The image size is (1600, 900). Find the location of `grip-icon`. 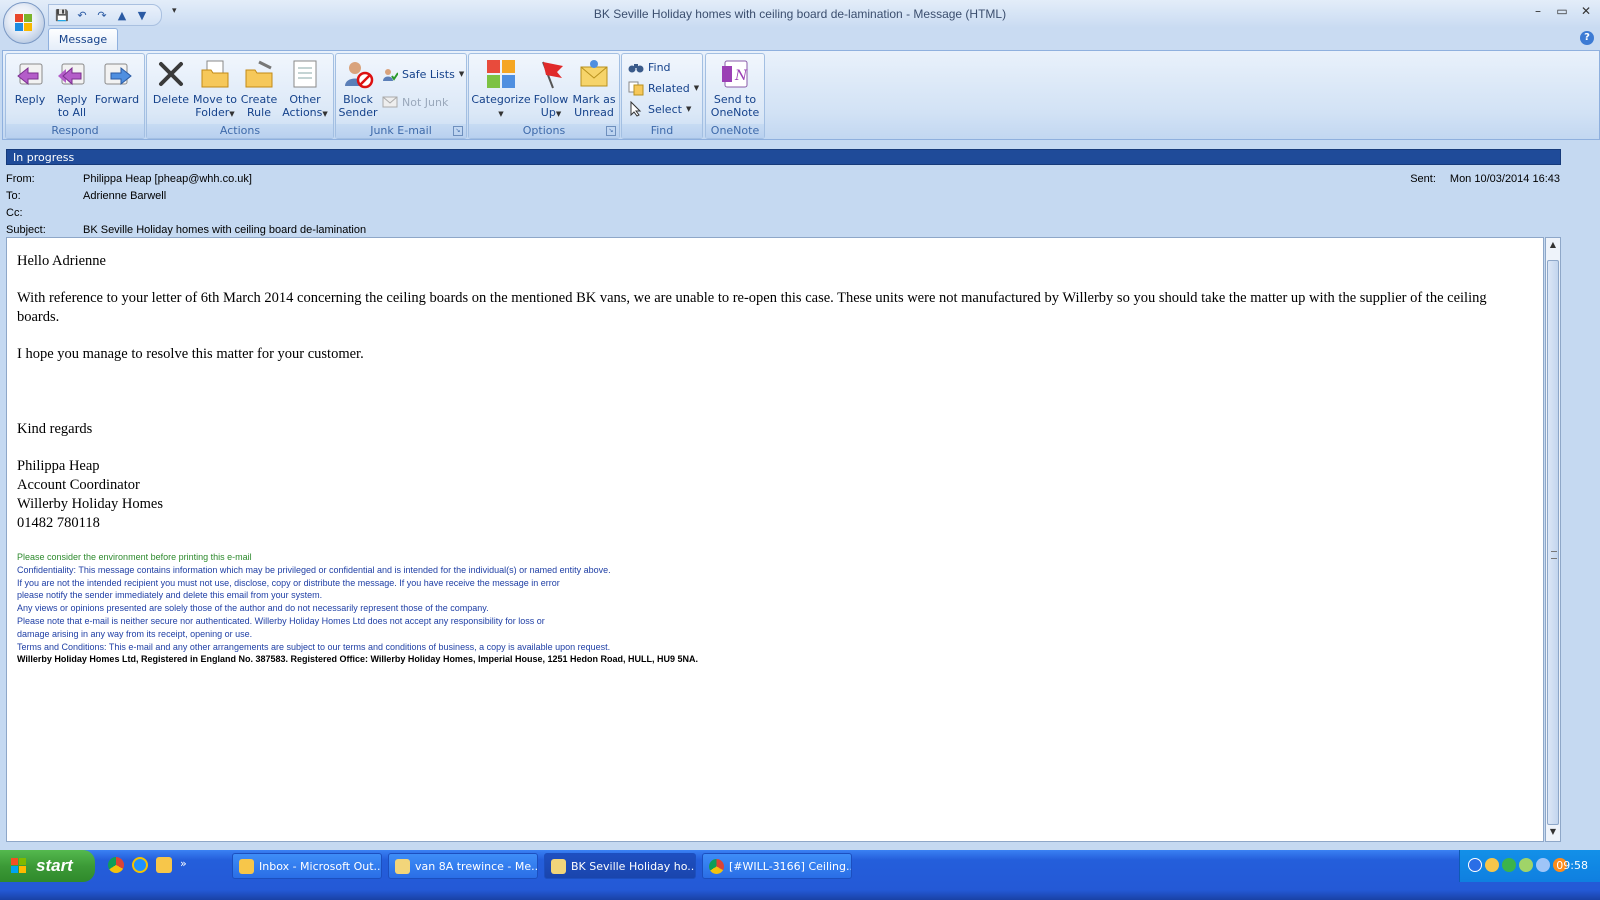

grip-icon is located at coordinates (1554, 555).